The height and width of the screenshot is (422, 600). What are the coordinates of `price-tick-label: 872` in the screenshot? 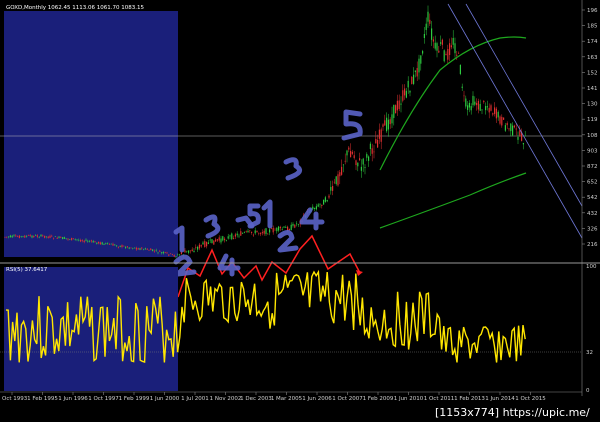 It's located at (592, 167).